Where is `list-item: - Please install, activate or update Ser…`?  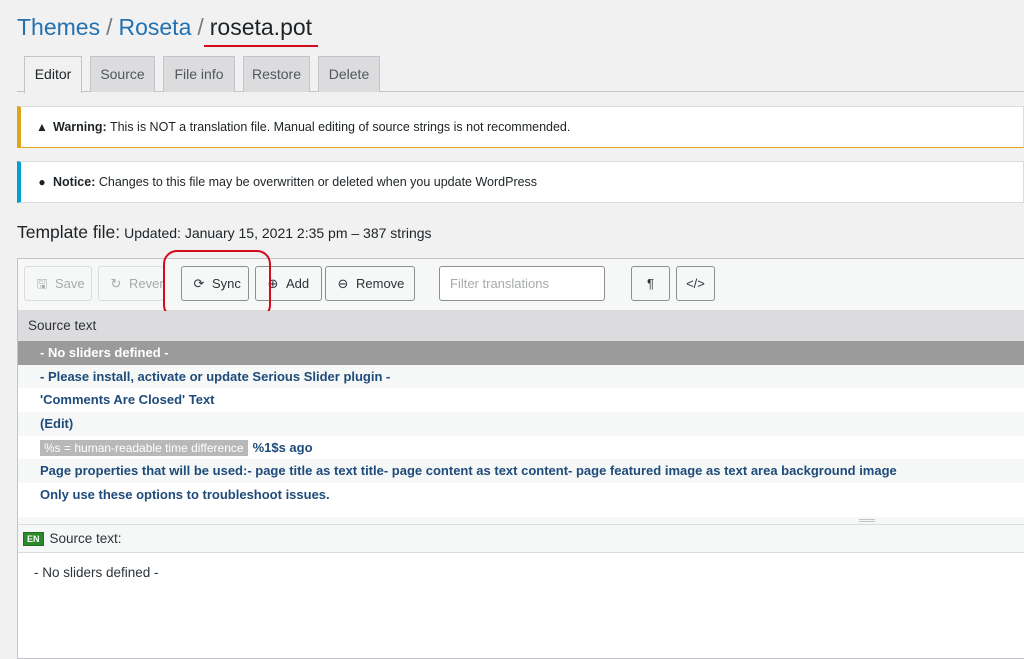
list-item: - Please install, activate or update Ser… is located at coordinates (521, 376).